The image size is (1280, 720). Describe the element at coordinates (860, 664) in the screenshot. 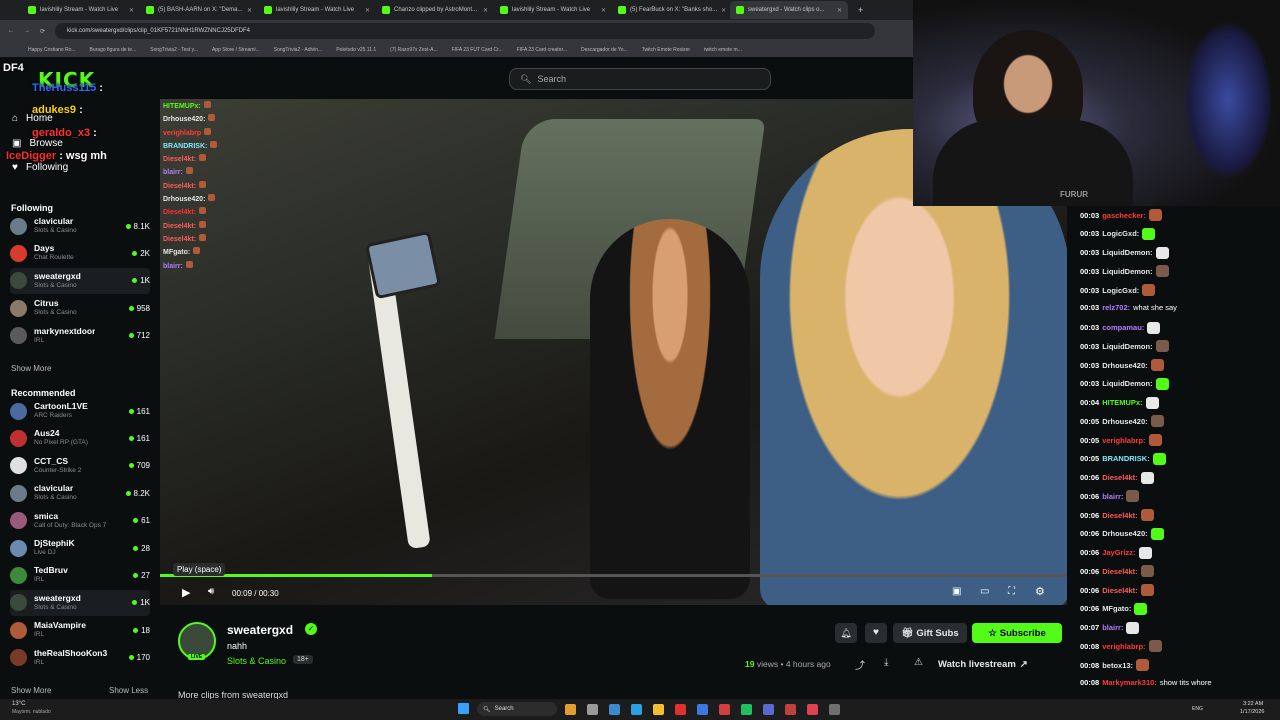

I see `share-icon: ⤴` at that location.